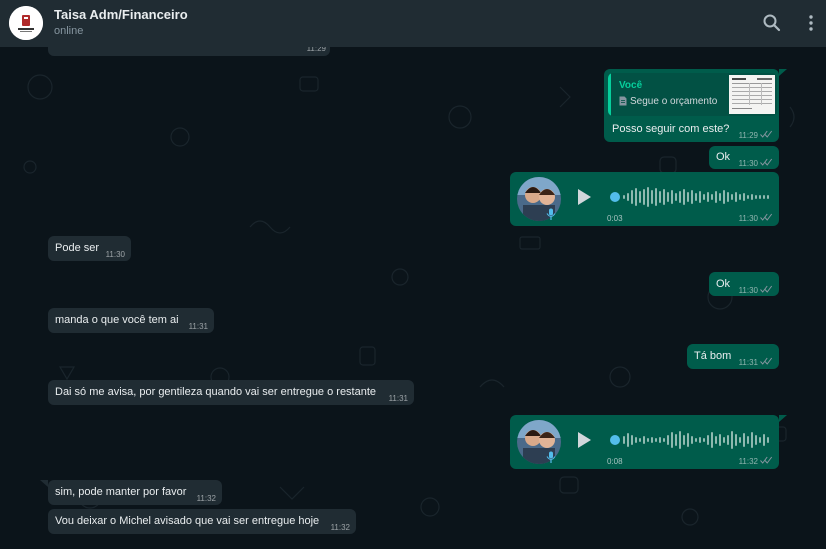 The width and height of the screenshot is (826, 549). I want to click on document-preview-image, so click(752, 94).